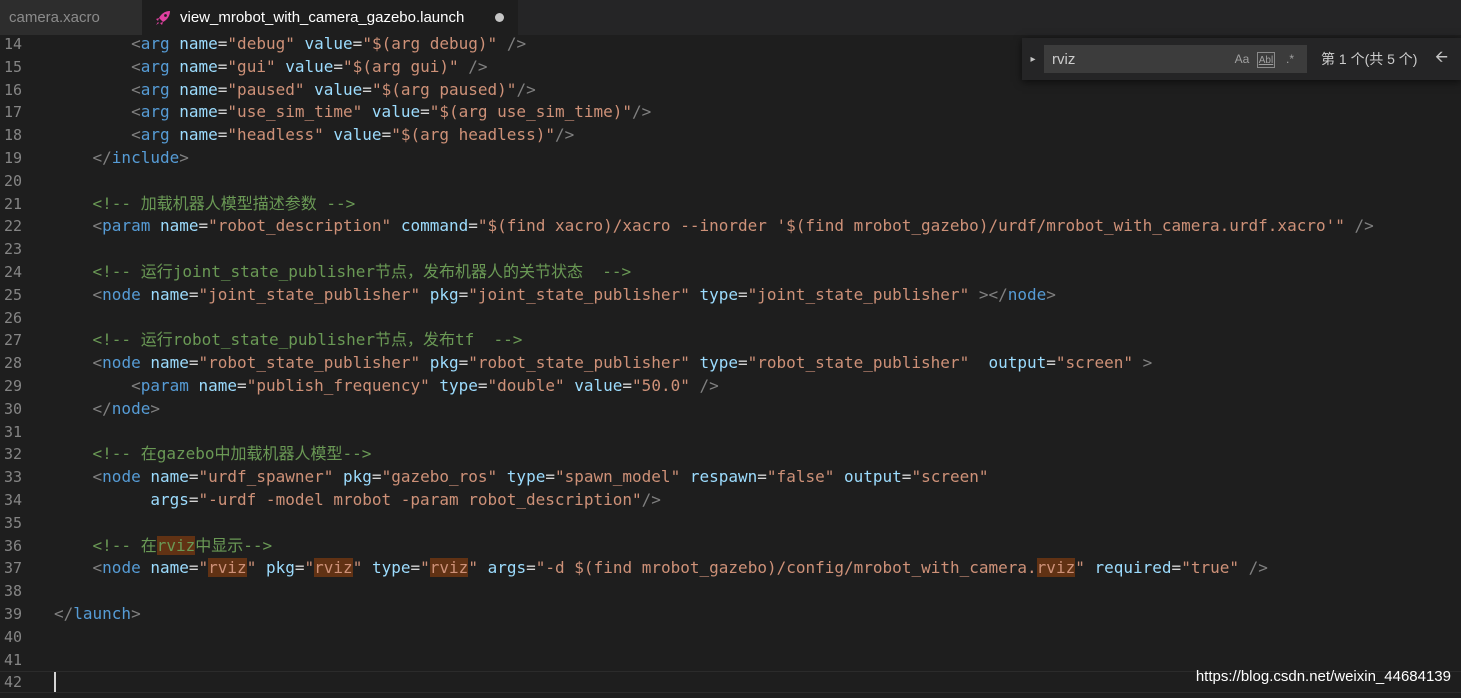  What do you see at coordinates (730, 249) in the screenshot?
I see `code-line: 23` at bounding box center [730, 249].